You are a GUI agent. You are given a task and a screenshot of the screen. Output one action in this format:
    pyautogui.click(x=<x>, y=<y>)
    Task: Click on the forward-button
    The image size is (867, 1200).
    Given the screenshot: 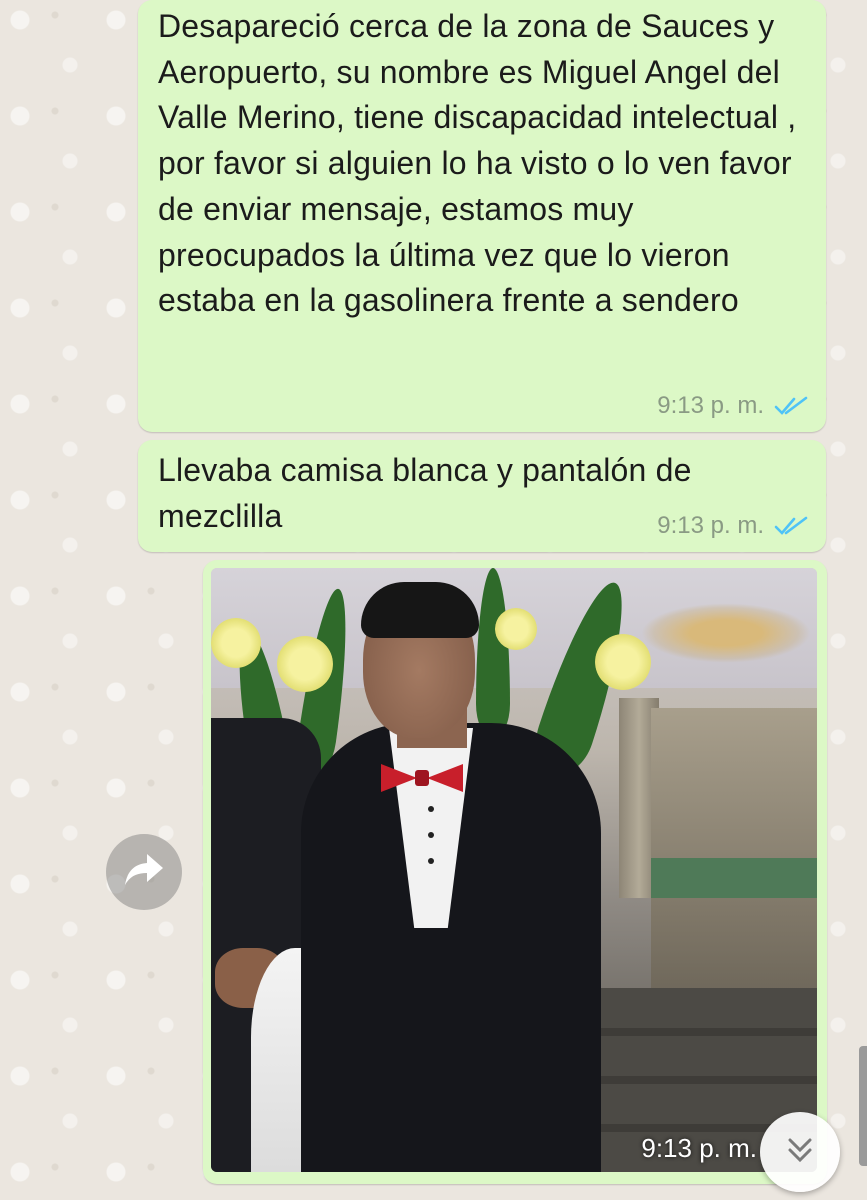 What is the action you would take?
    pyautogui.click(x=144, y=872)
    